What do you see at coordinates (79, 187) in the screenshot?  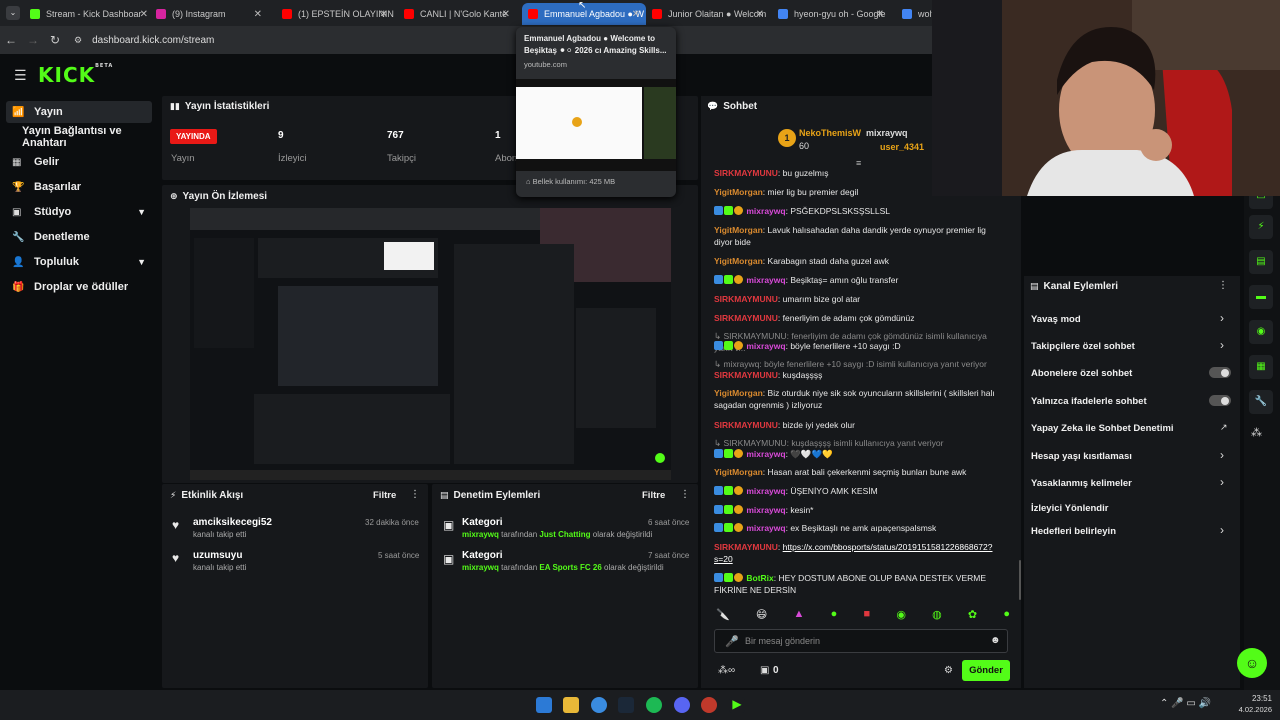 I see `sidebar-item-basarilar: 🏆 Başarılar` at bounding box center [79, 187].